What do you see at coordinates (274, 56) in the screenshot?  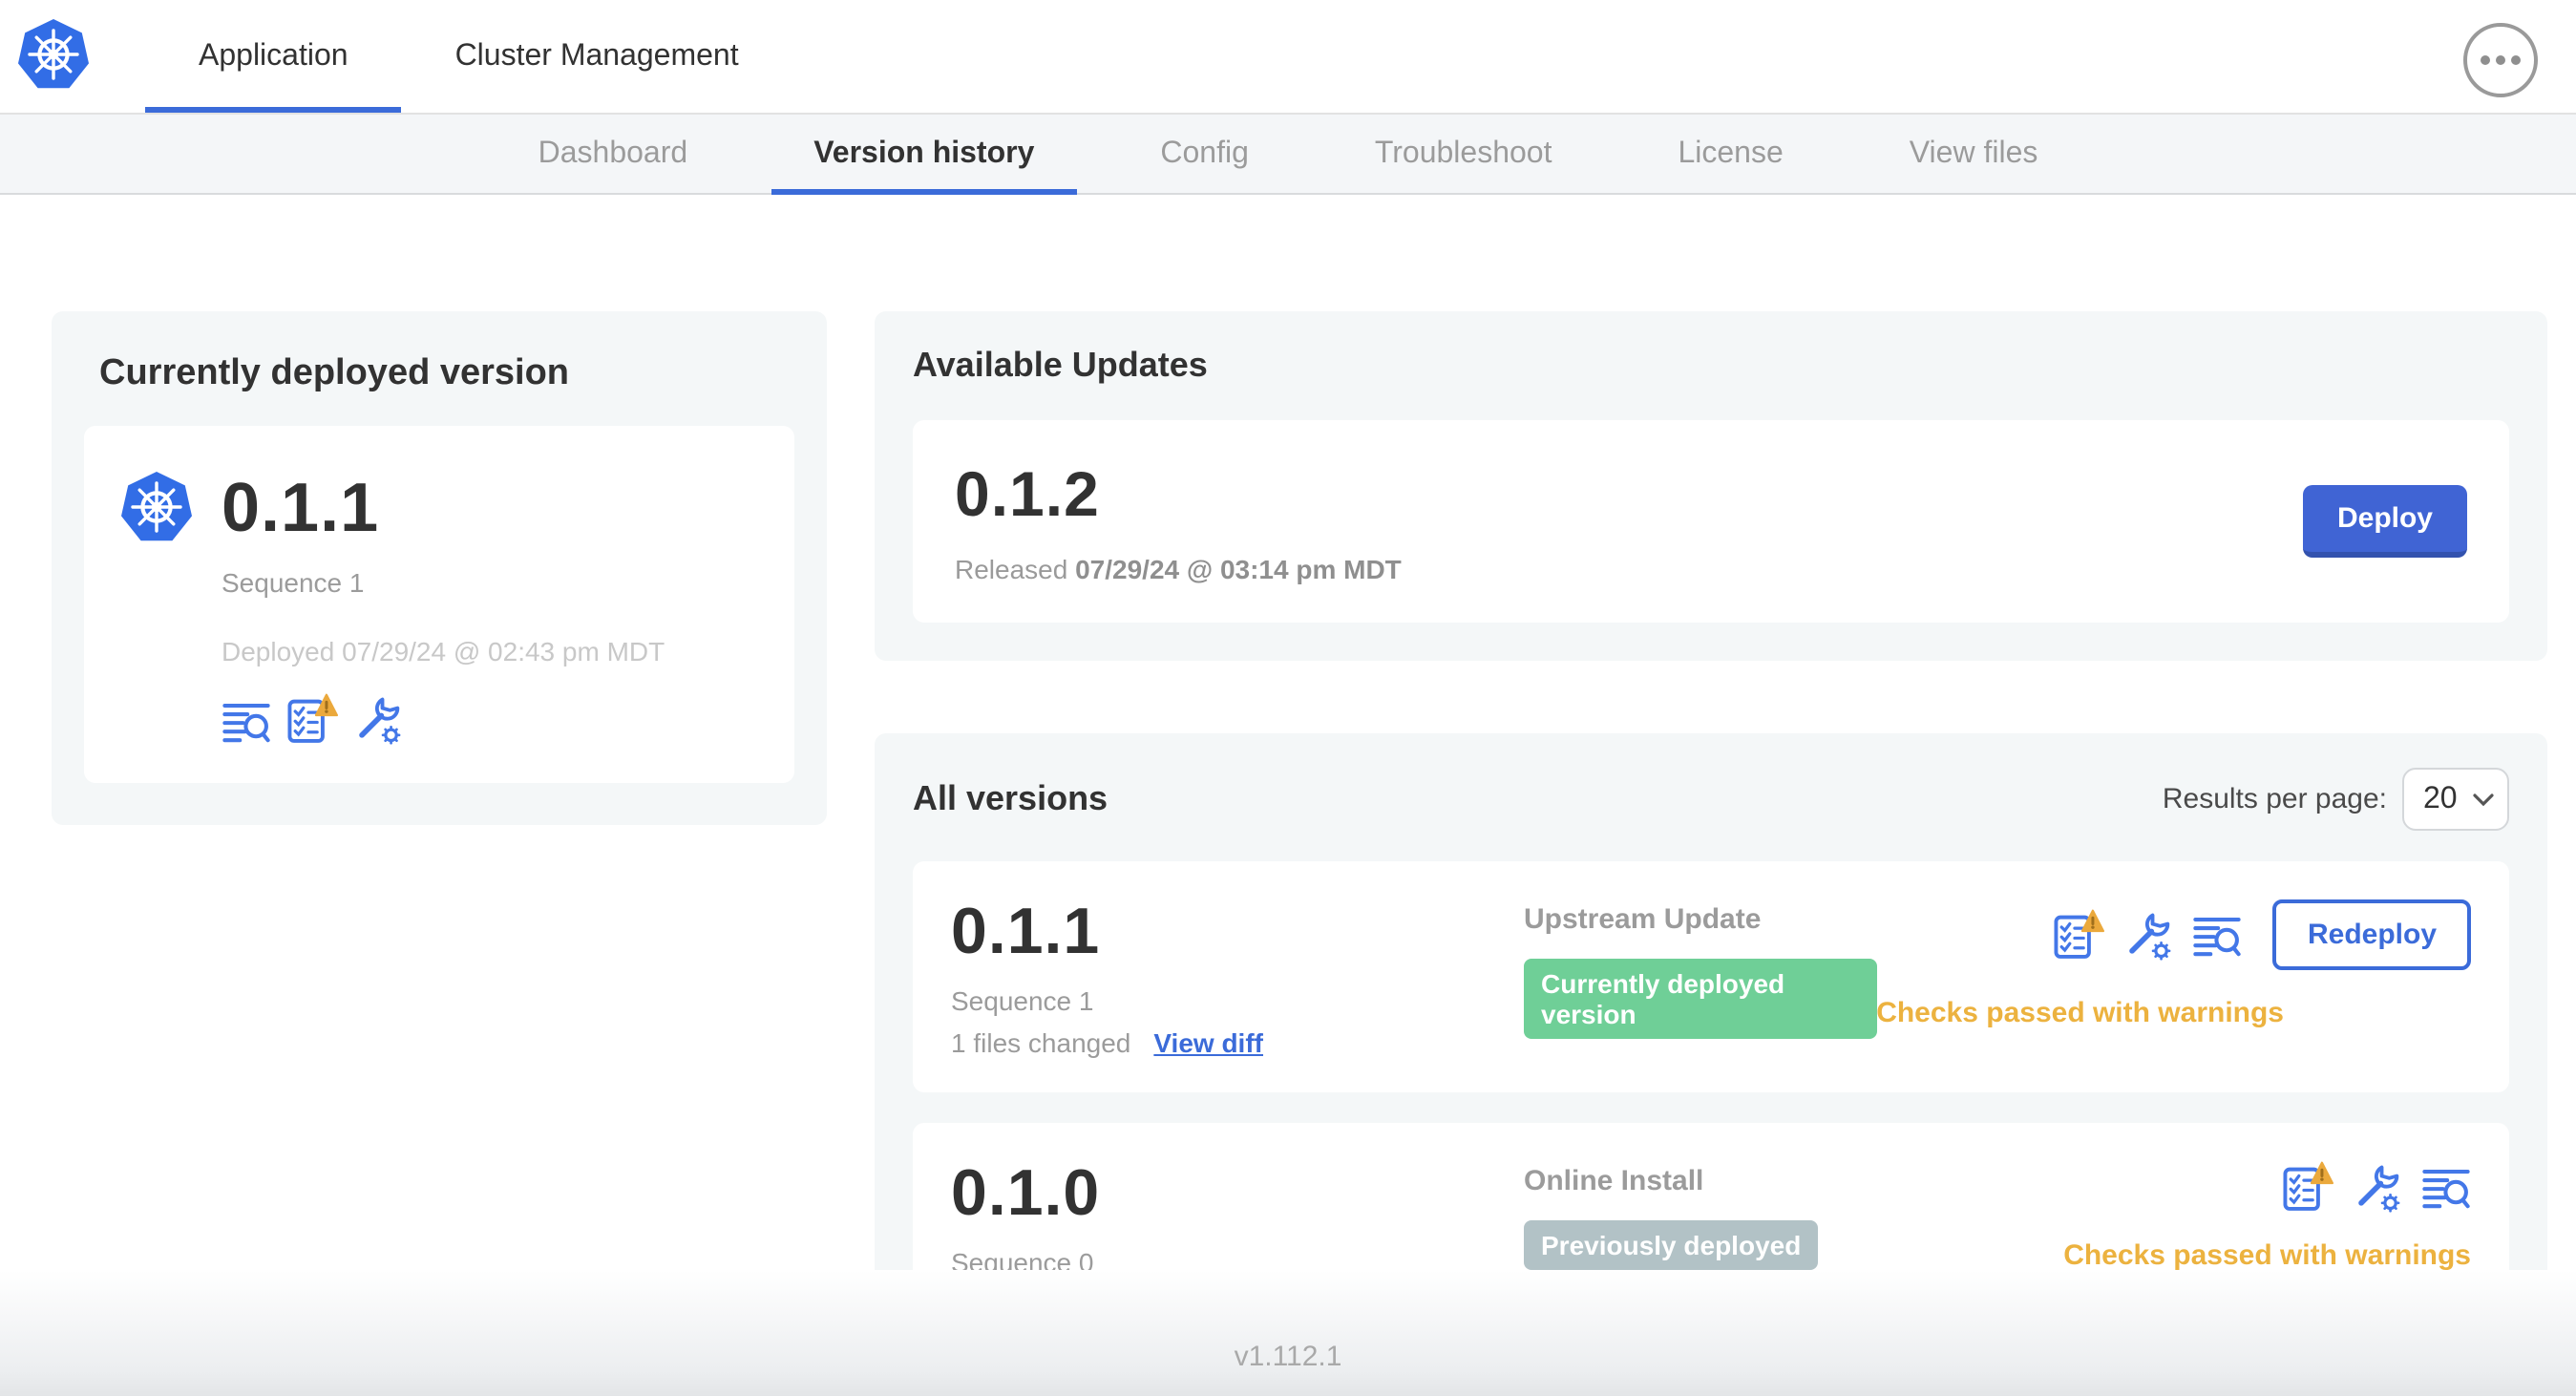 I see `tab-application: Application` at bounding box center [274, 56].